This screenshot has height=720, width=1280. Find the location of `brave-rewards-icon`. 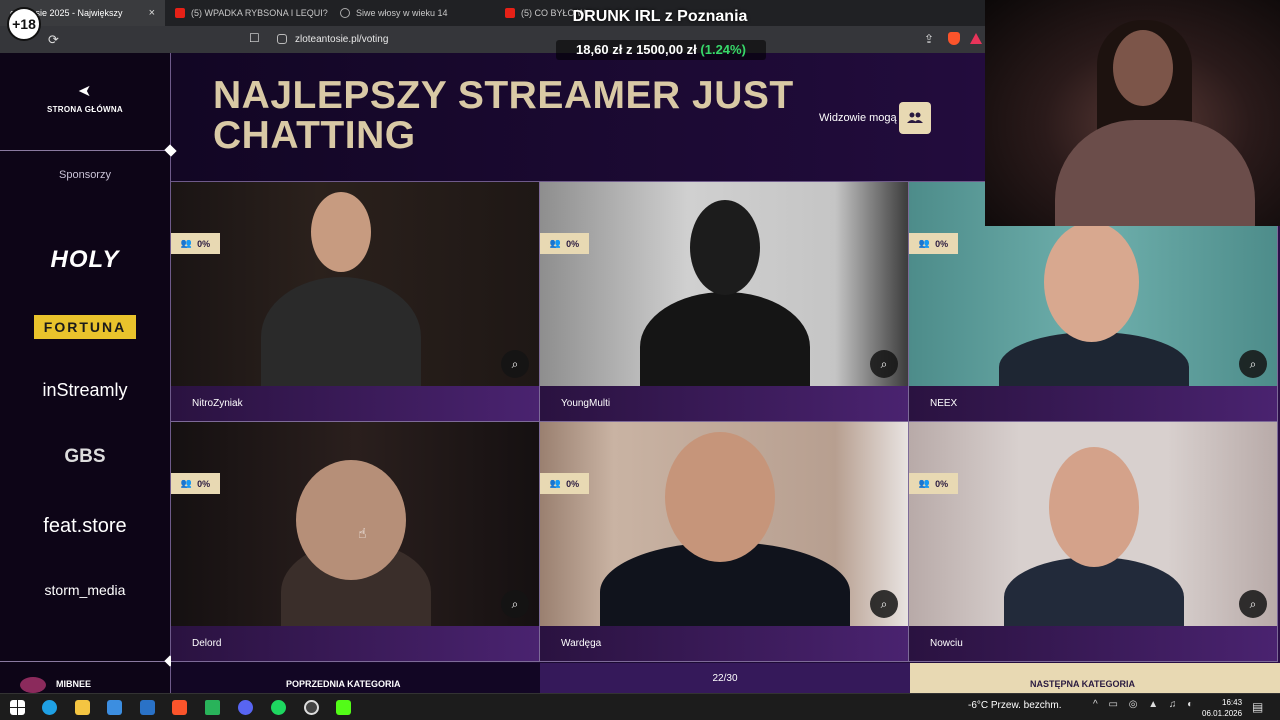

brave-rewards-icon is located at coordinates (976, 38).